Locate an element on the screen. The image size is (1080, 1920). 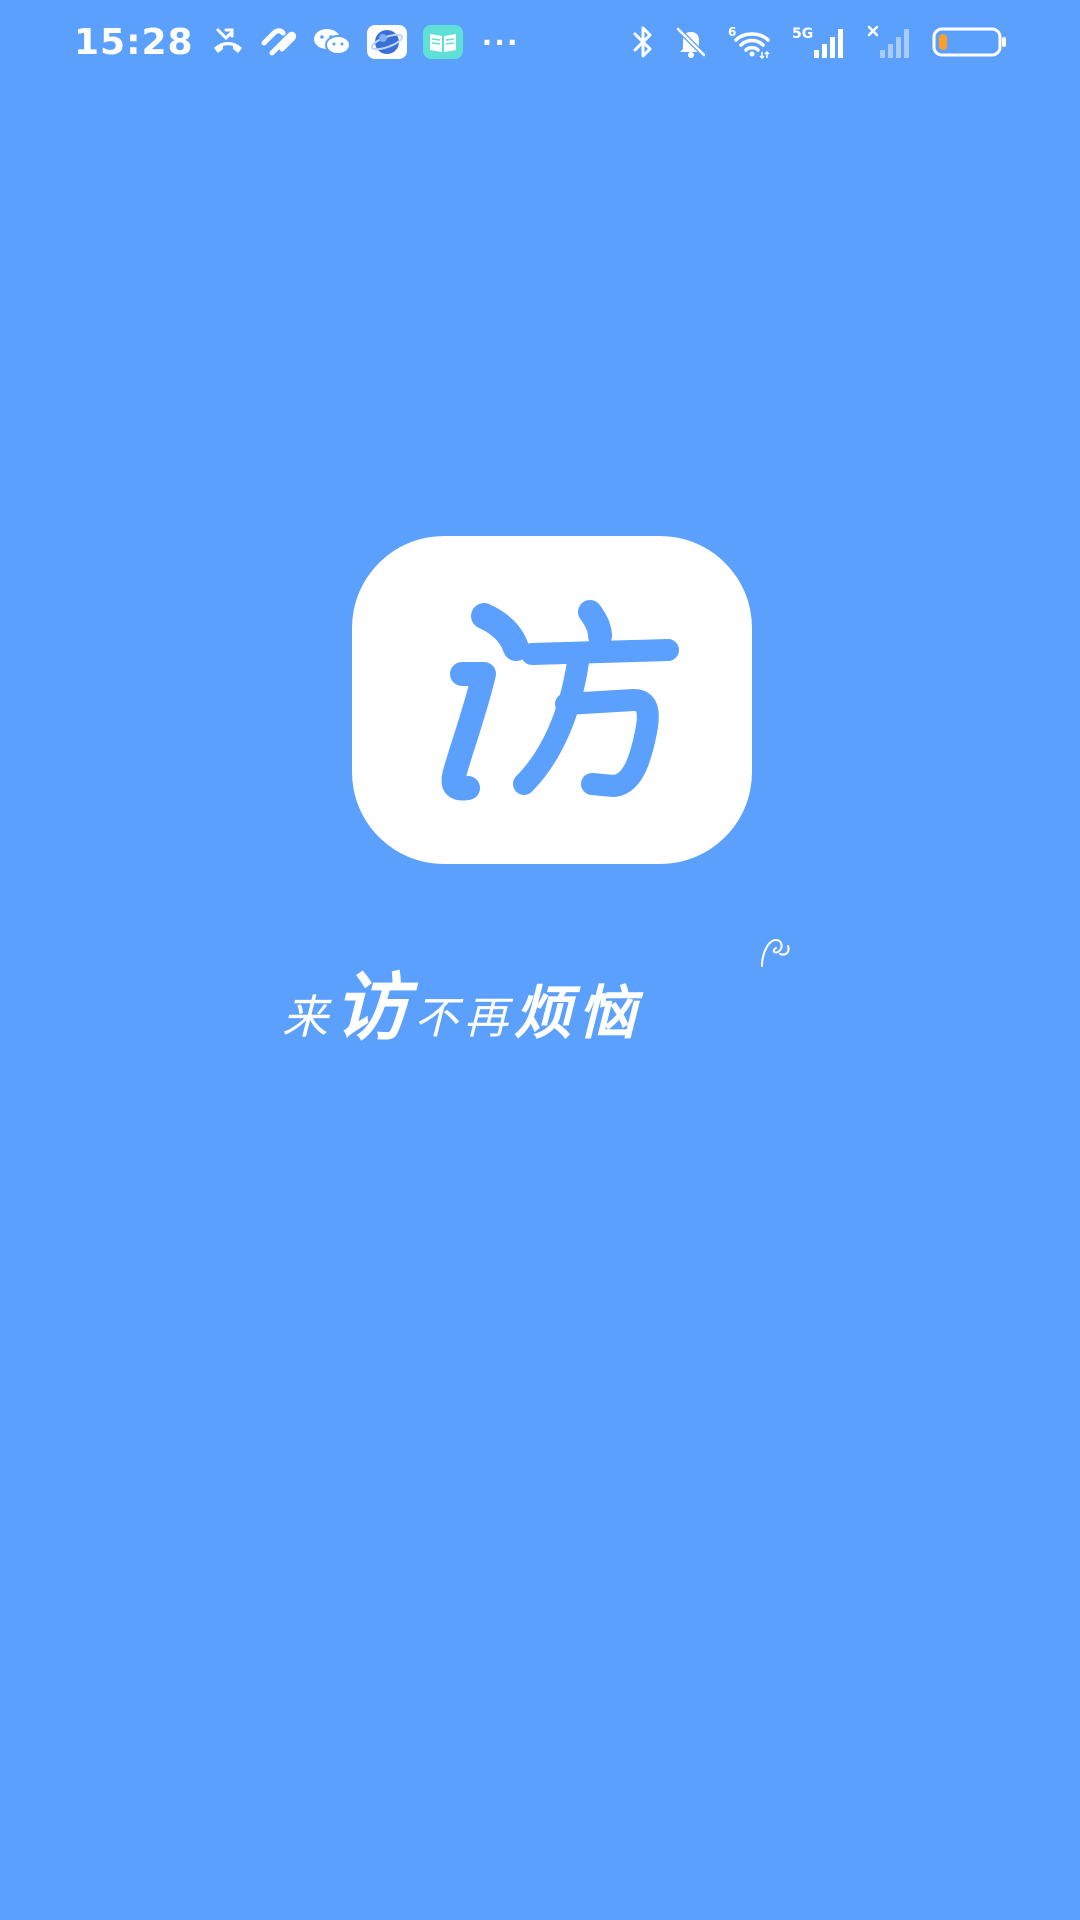
wechat-icon is located at coordinates (332, 42).